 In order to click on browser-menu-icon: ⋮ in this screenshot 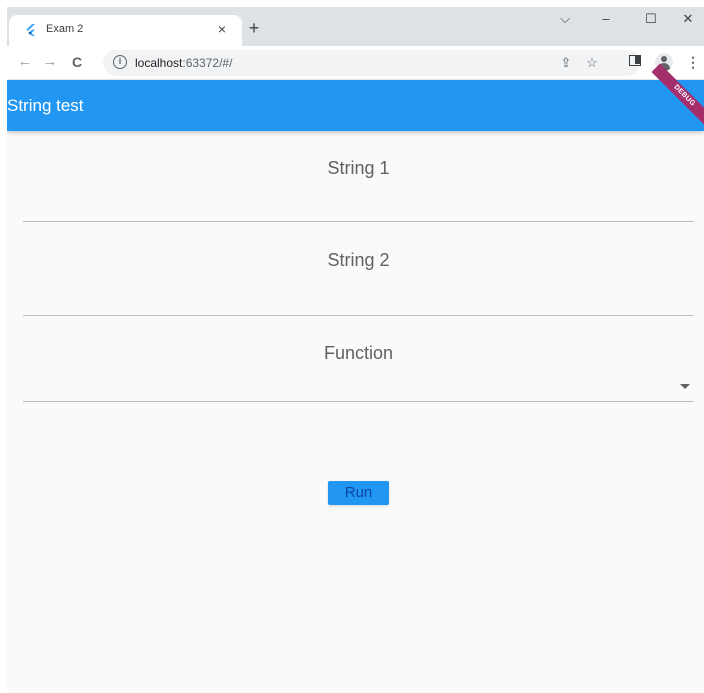, I will do `click(693, 62)`.